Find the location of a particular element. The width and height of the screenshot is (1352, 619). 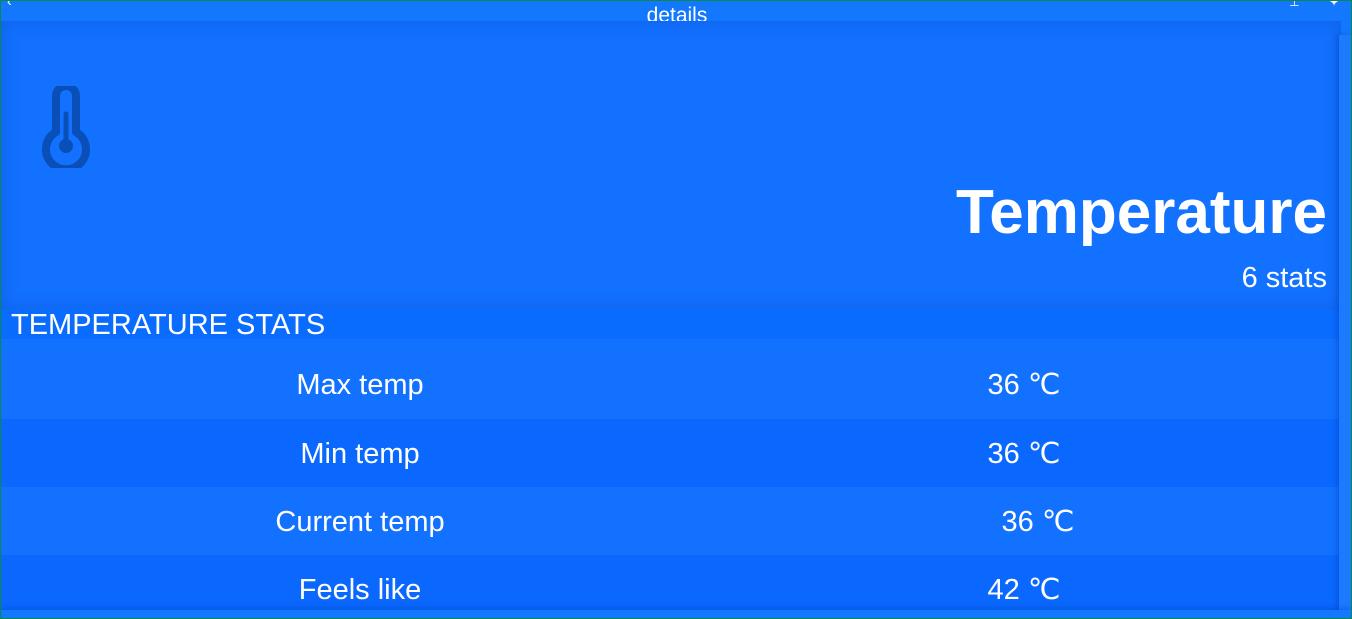

stat-label: Current temp is located at coordinates (360, 522).